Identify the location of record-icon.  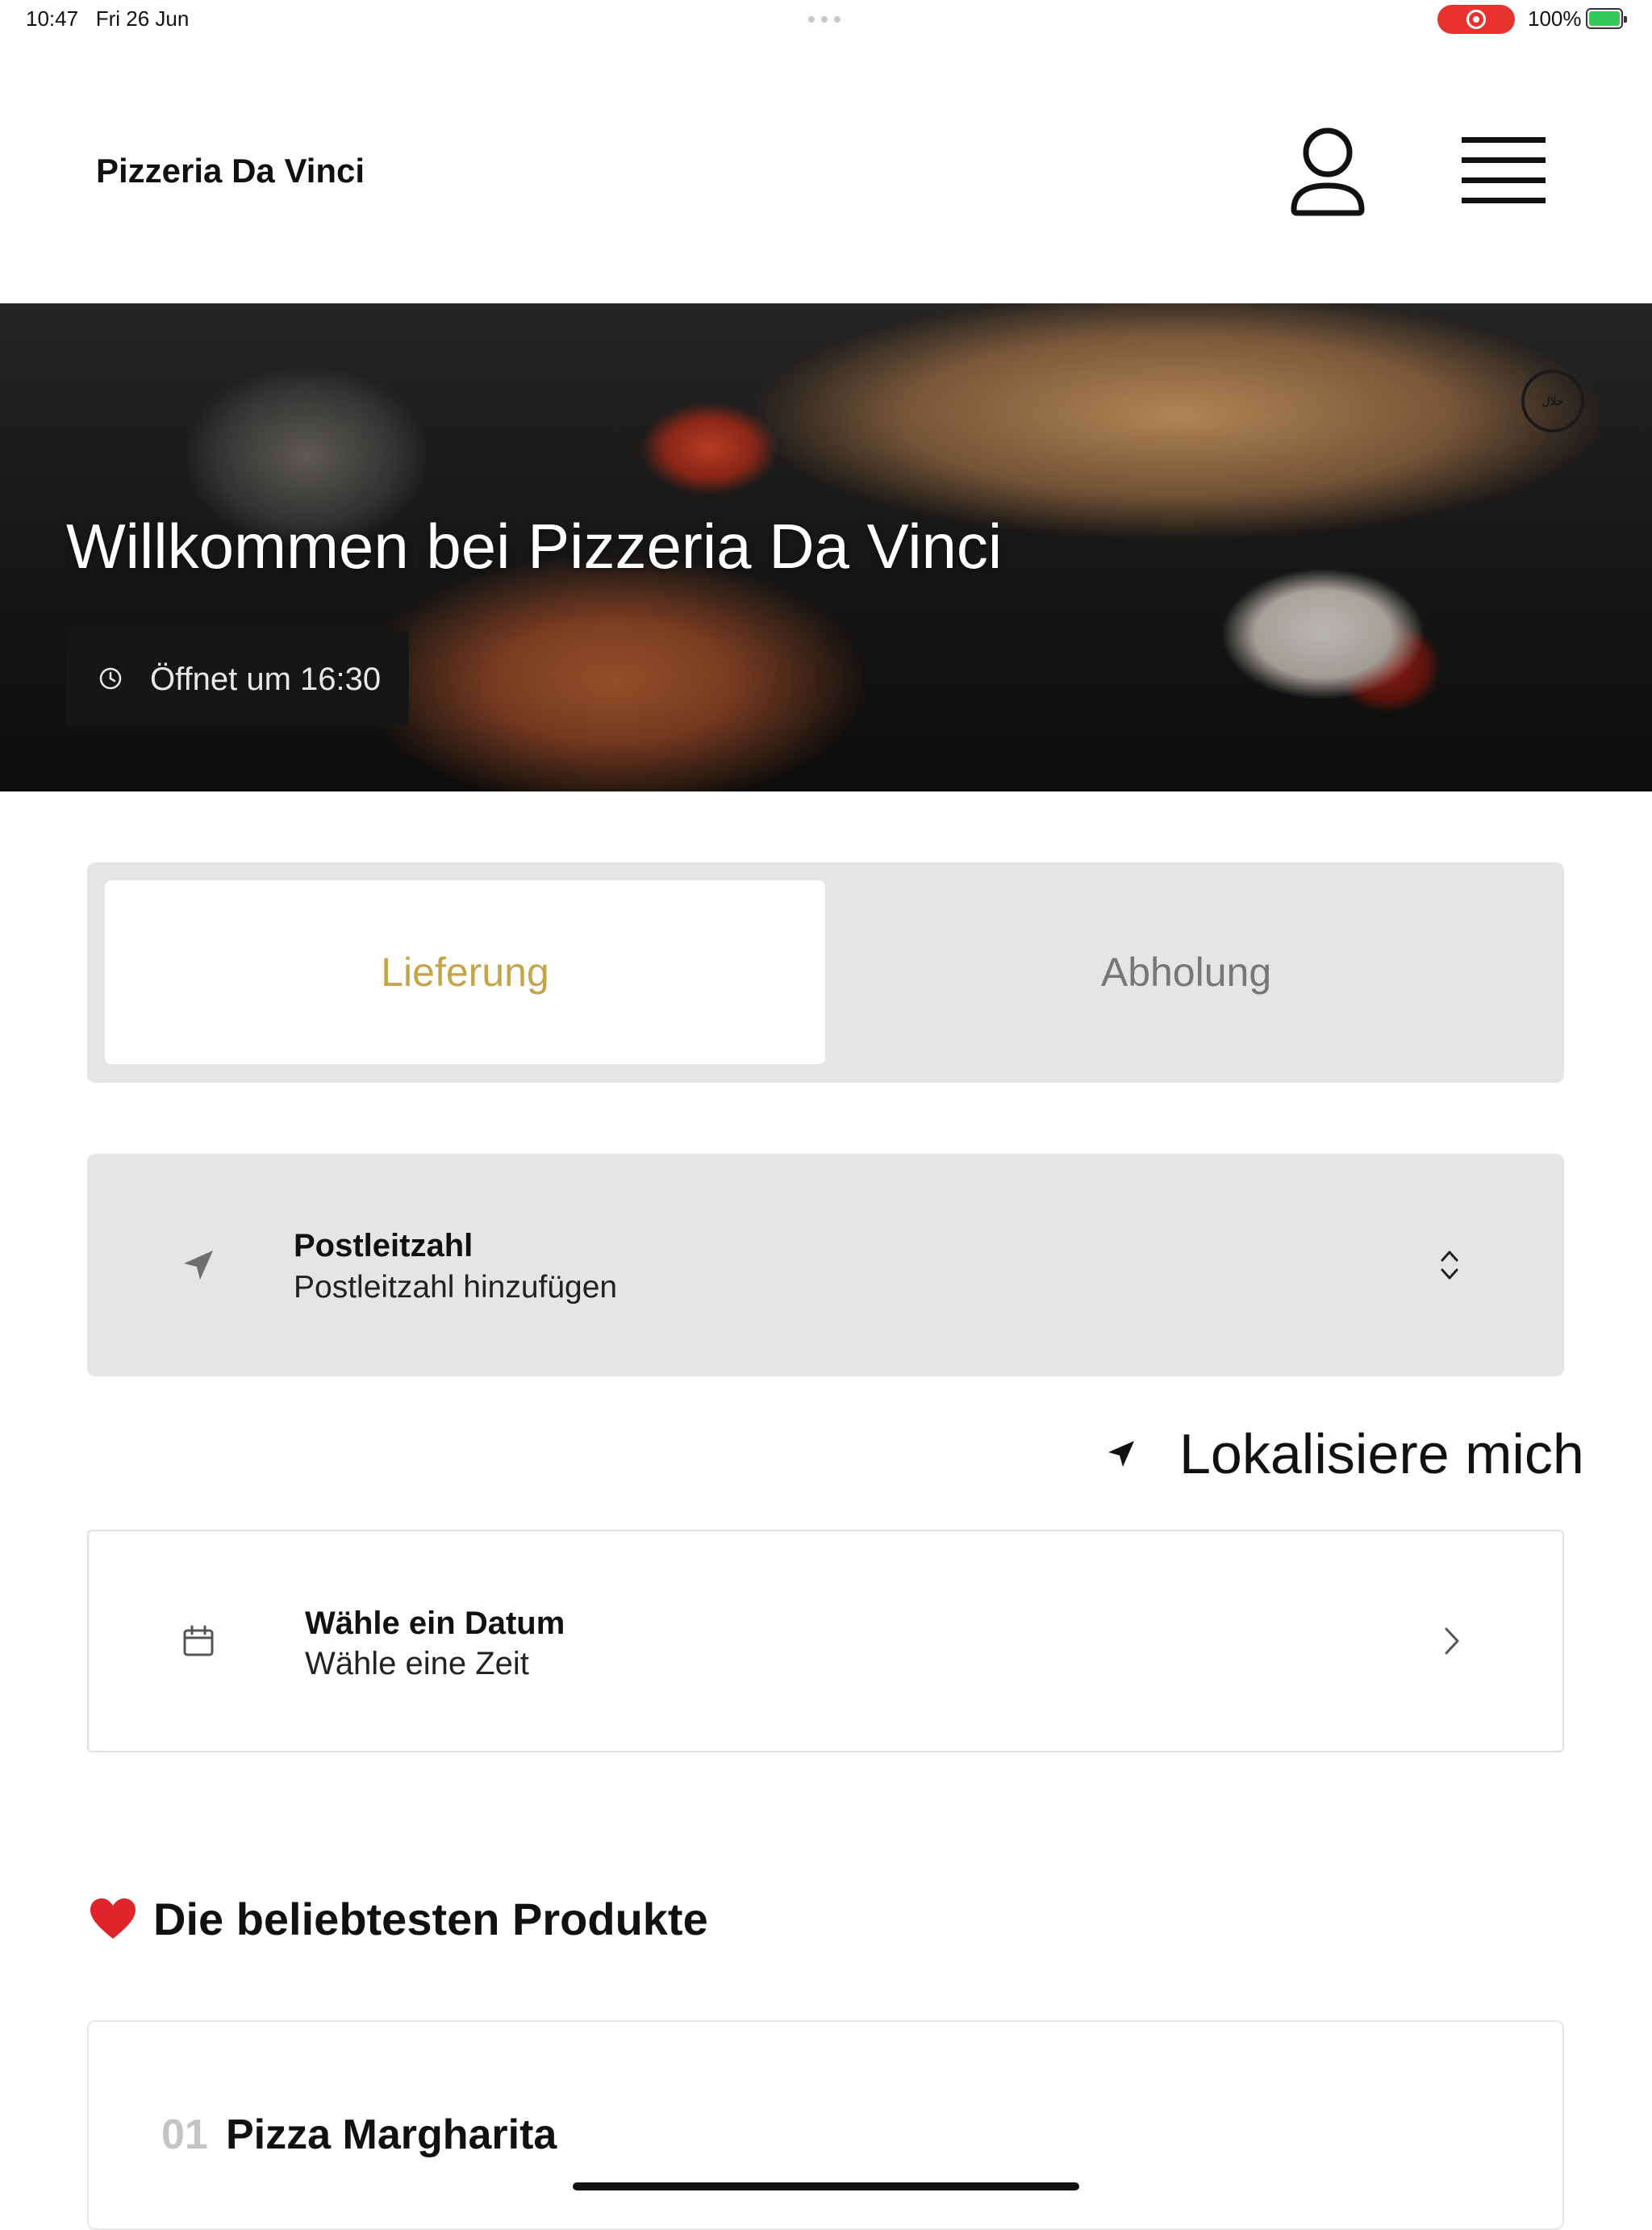
(1476, 19).